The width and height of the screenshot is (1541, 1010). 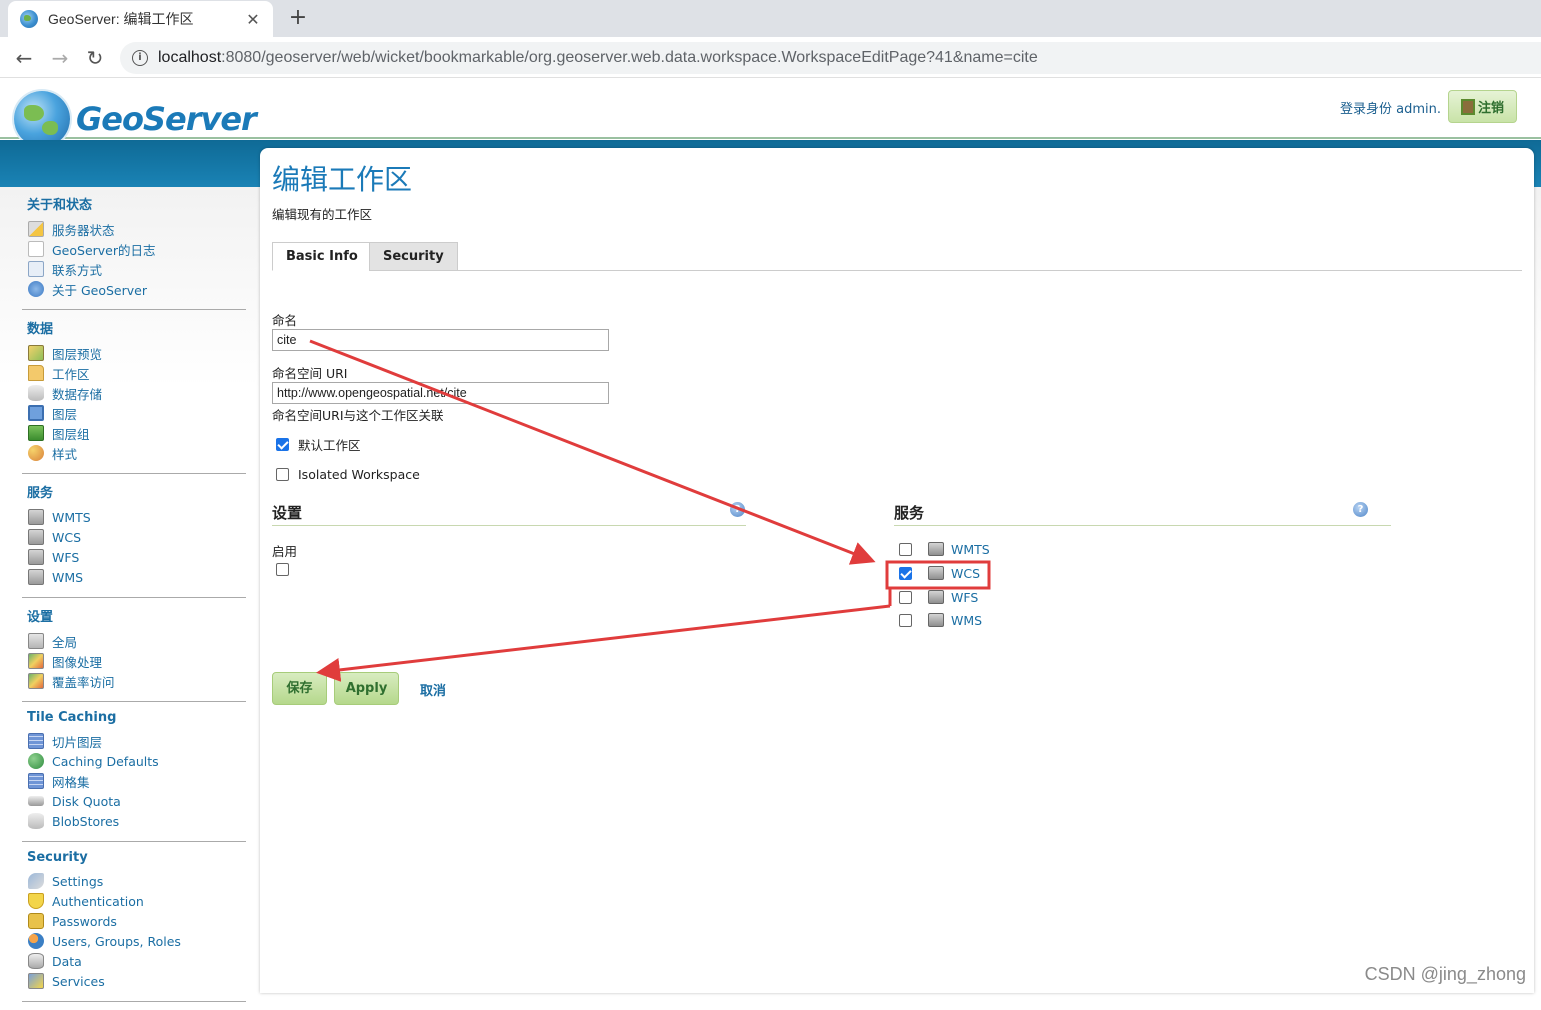 What do you see at coordinates (77, 353) in the screenshot?
I see `sidebar-item-label: 图层预览` at bounding box center [77, 353].